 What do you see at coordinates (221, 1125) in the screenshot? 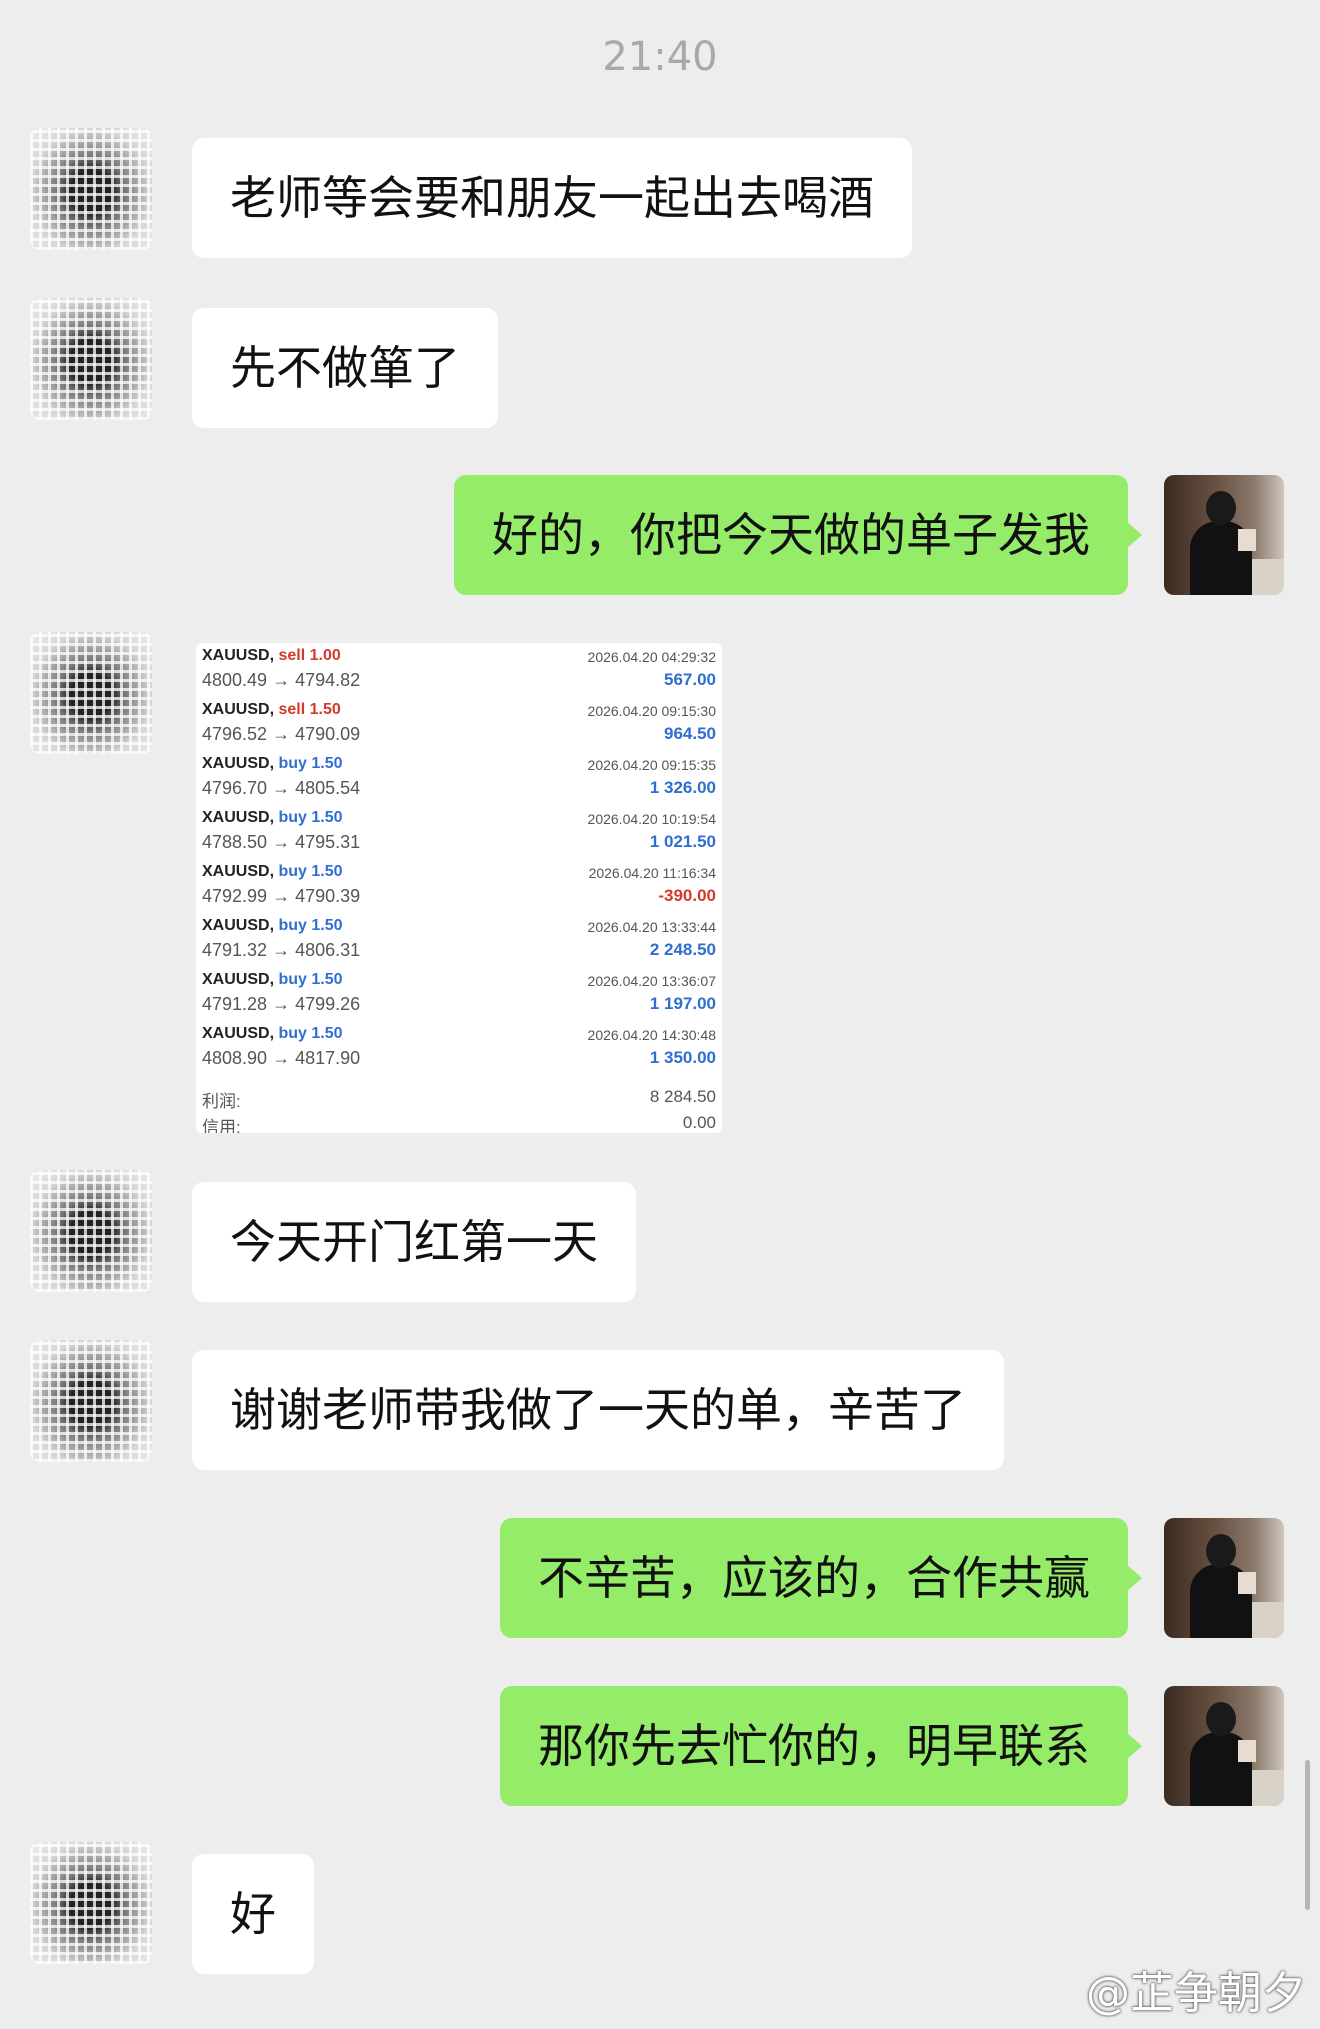
I see `summary-label: 信用:` at bounding box center [221, 1125].